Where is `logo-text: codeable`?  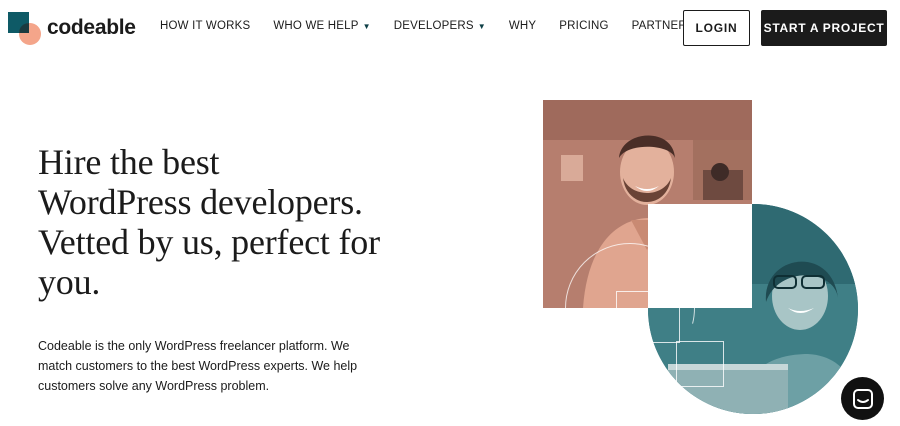 logo-text: codeable is located at coordinates (91, 27).